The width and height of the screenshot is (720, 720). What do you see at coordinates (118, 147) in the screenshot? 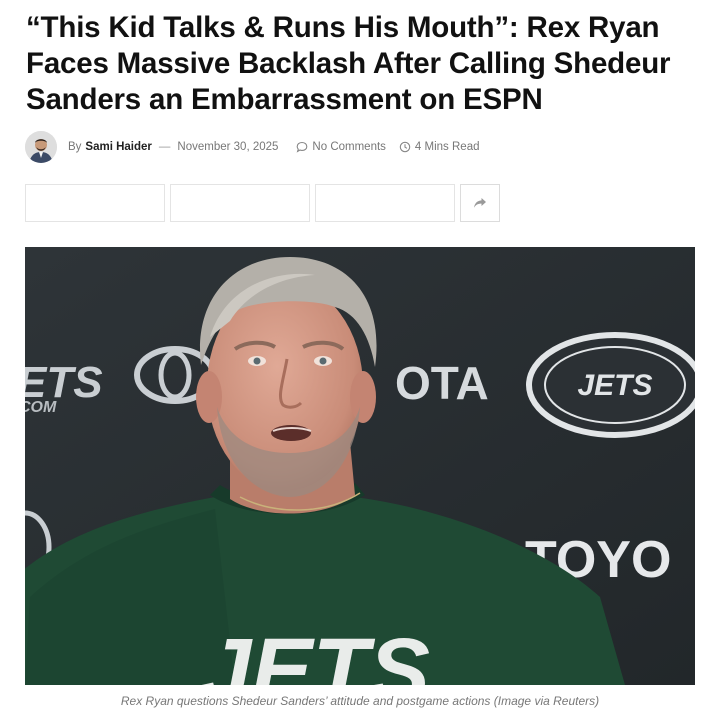
I see `author-name-link: Sami Haider` at bounding box center [118, 147].